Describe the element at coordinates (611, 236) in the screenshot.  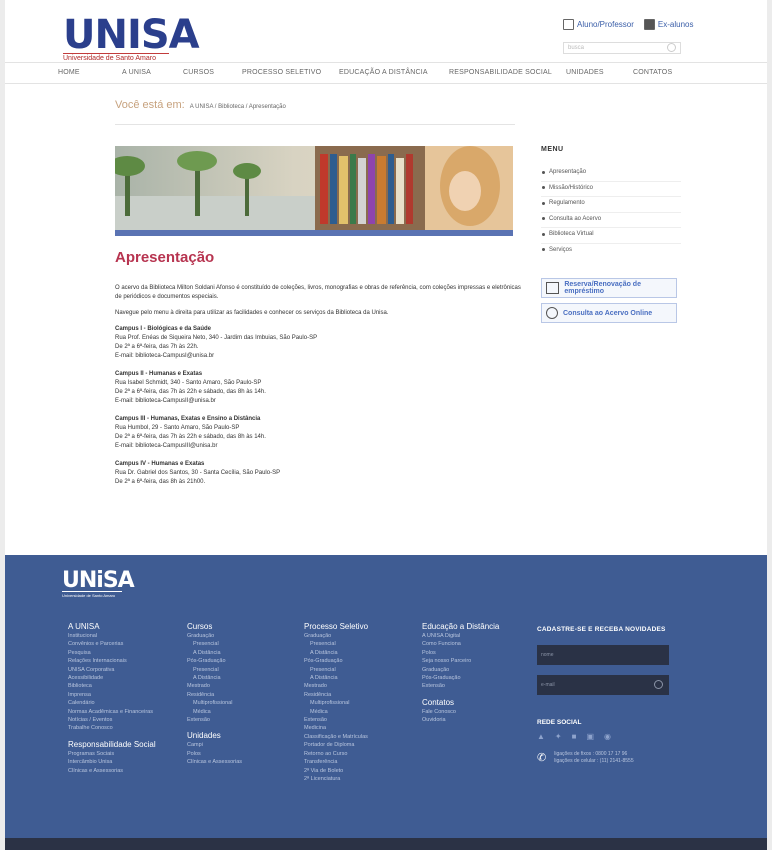
I see `sidebar-item-biblioteca-virtual: Biblioteca Virtual` at that location.